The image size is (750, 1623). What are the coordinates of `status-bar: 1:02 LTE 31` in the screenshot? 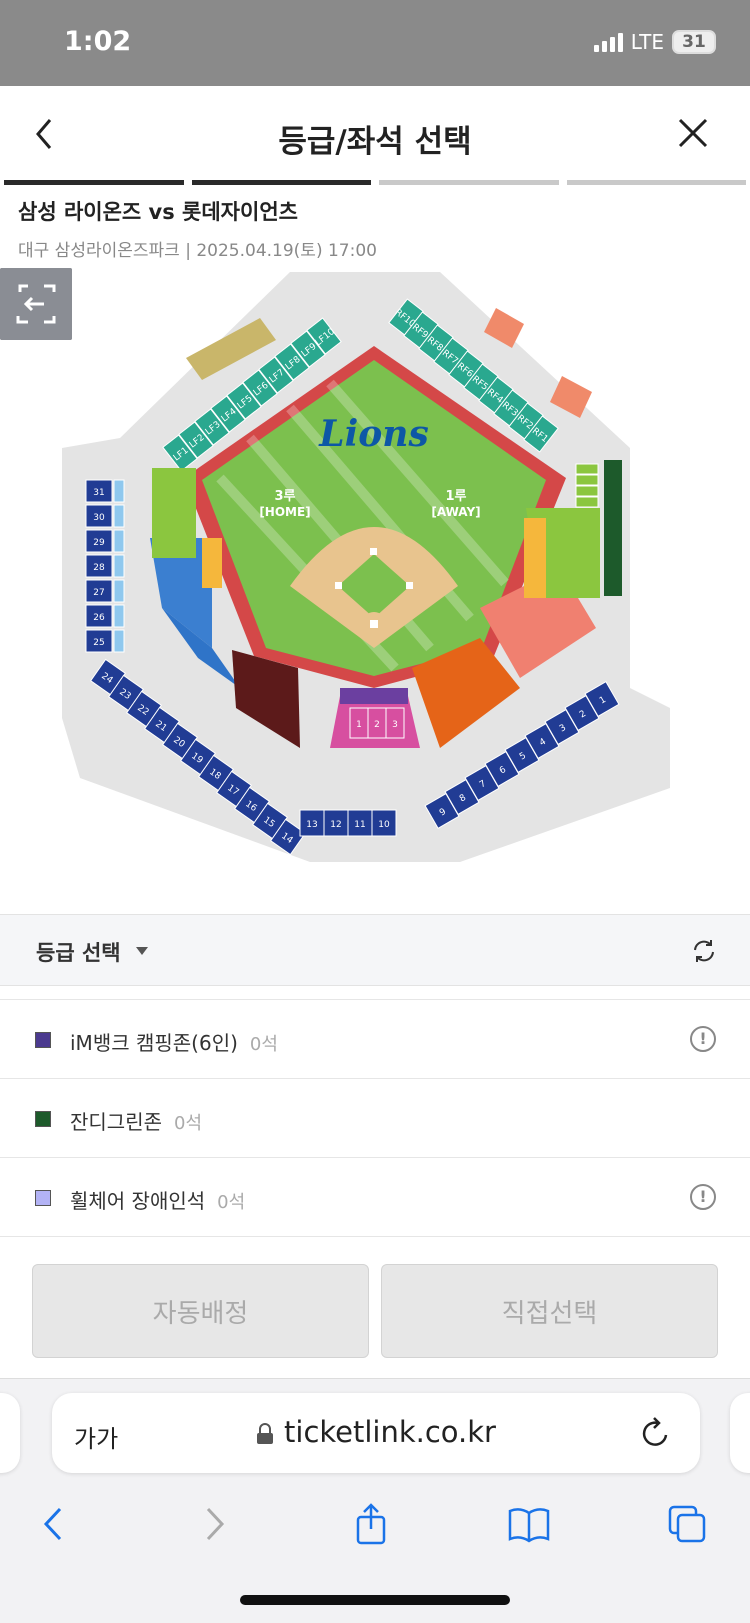 It's located at (375, 43).